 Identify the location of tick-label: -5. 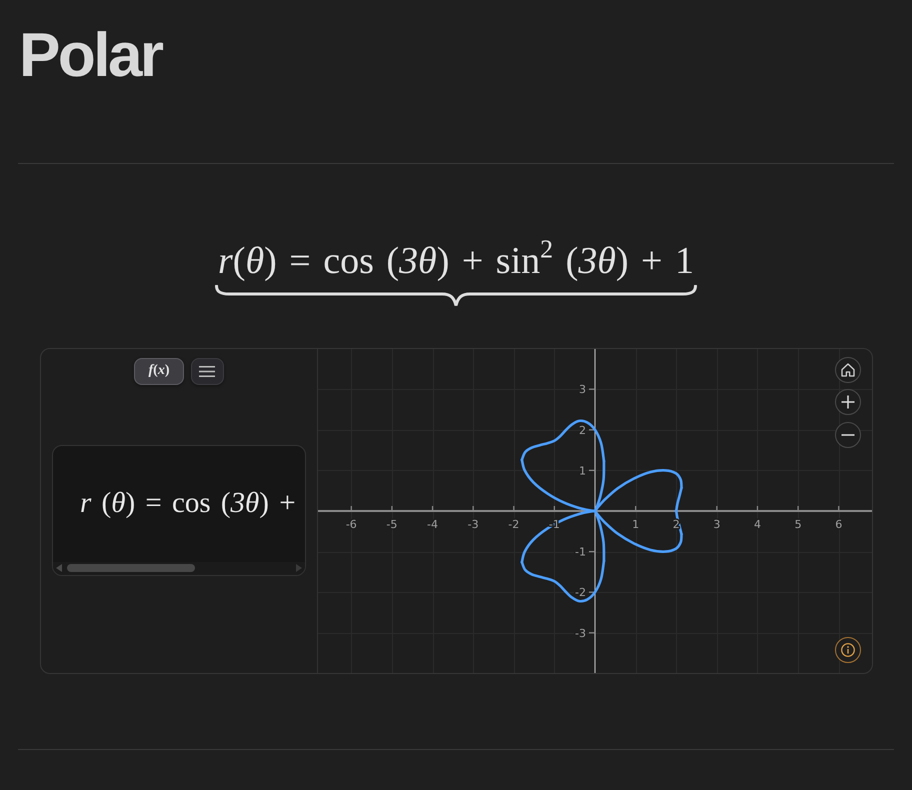
(392, 524).